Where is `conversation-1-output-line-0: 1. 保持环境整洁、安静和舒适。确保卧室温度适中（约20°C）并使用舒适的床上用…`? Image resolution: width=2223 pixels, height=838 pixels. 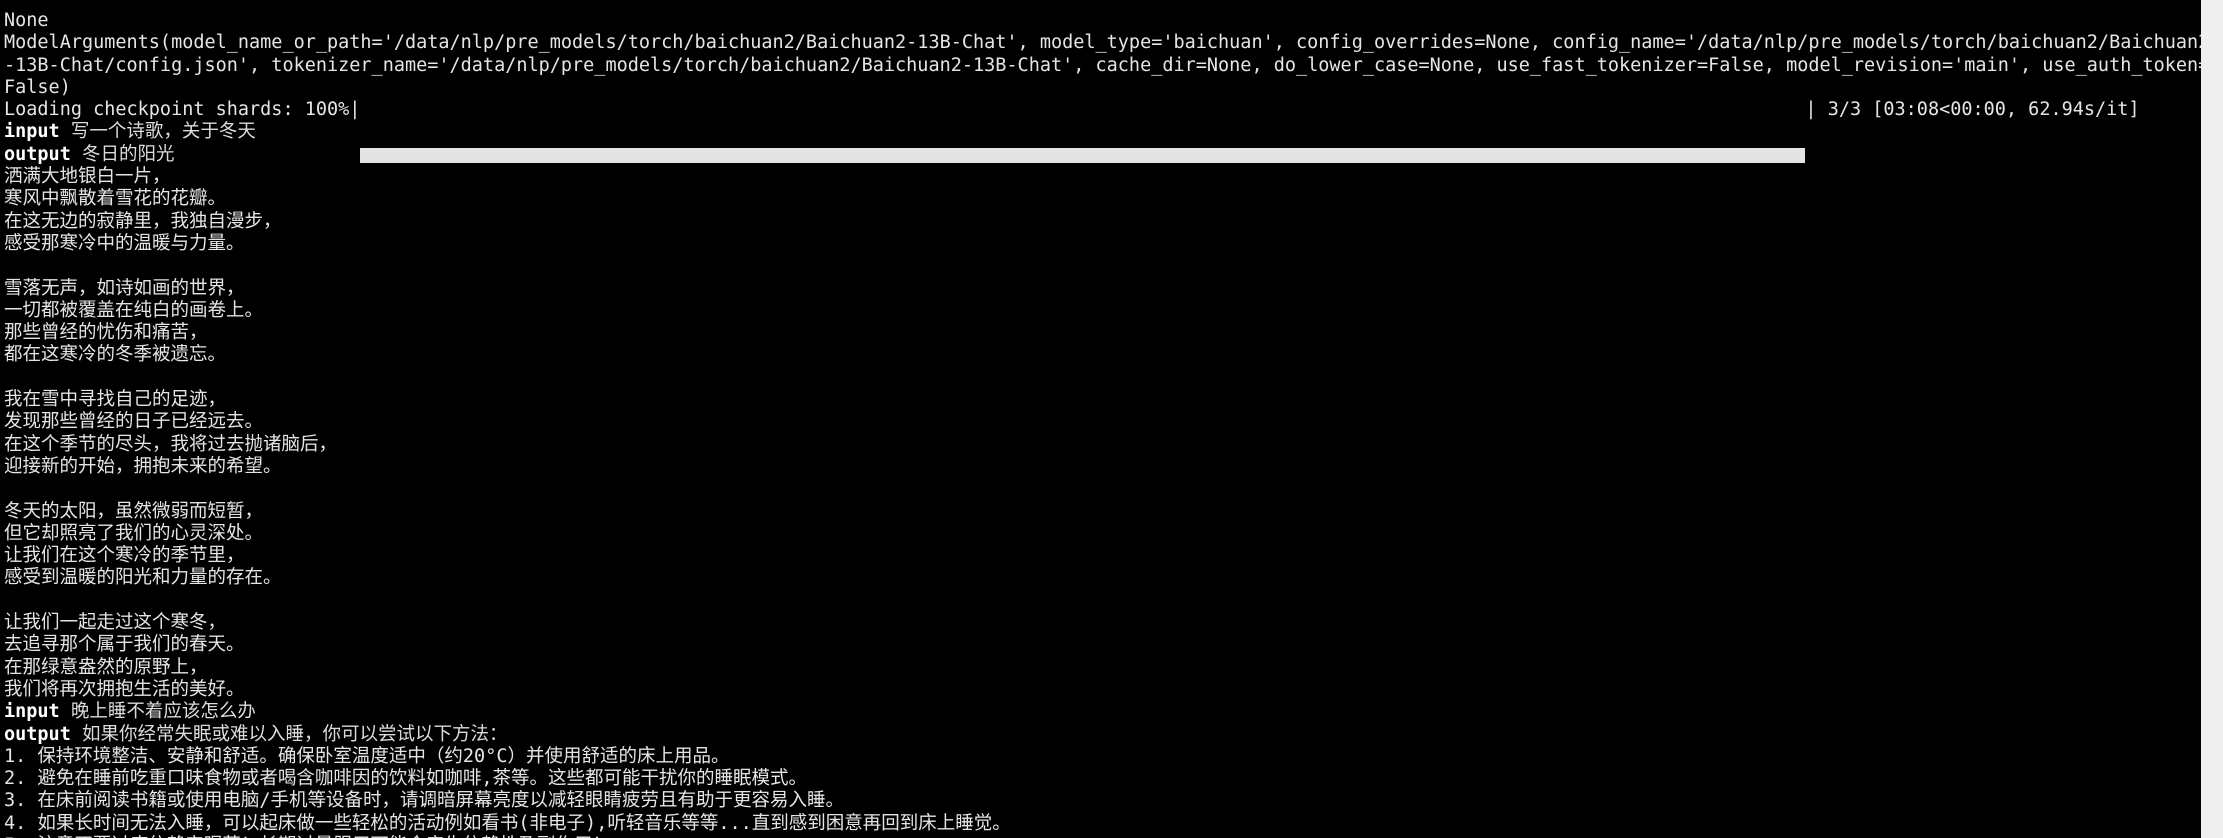
conversation-1-output-line-0: 1. 保持环境整洁、安静和舒适。确保卧室温度适中（约20°C）并使用舒适的床上用… is located at coordinates (367, 756).